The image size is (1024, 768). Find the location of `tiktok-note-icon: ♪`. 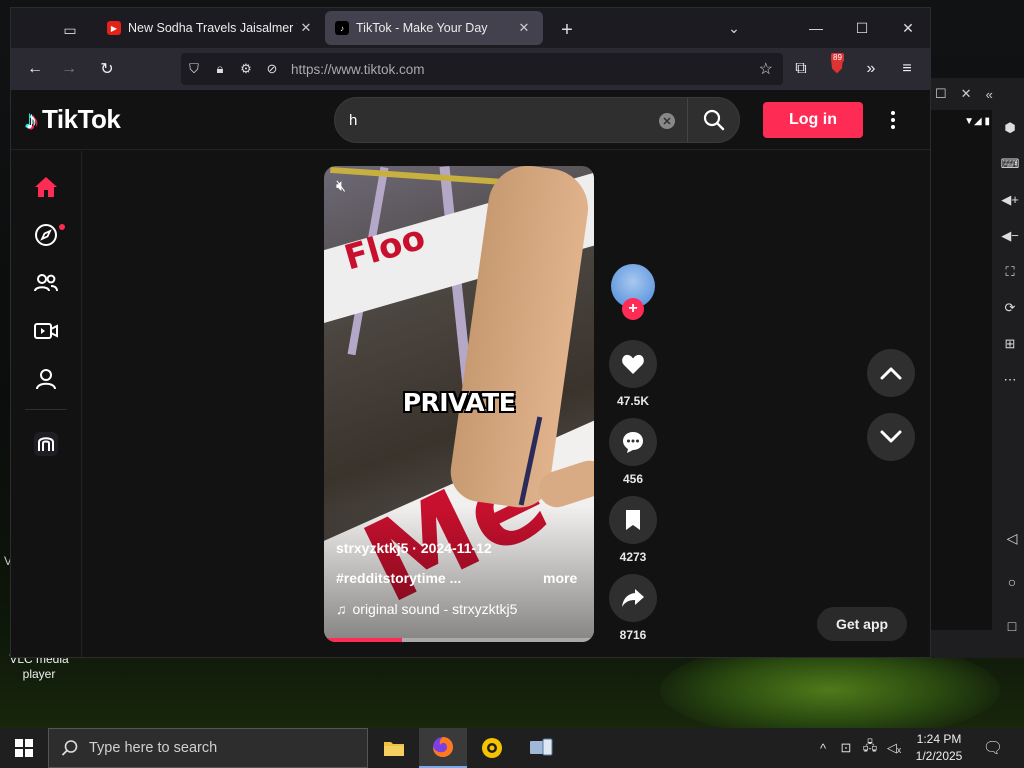

tiktok-note-icon: ♪ is located at coordinates (31, 119).